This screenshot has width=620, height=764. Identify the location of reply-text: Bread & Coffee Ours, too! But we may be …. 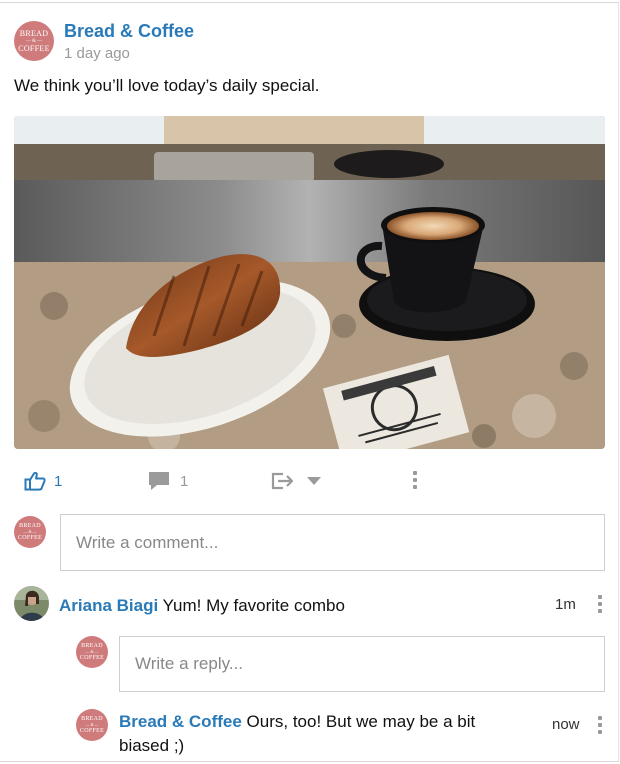
(324, 734).